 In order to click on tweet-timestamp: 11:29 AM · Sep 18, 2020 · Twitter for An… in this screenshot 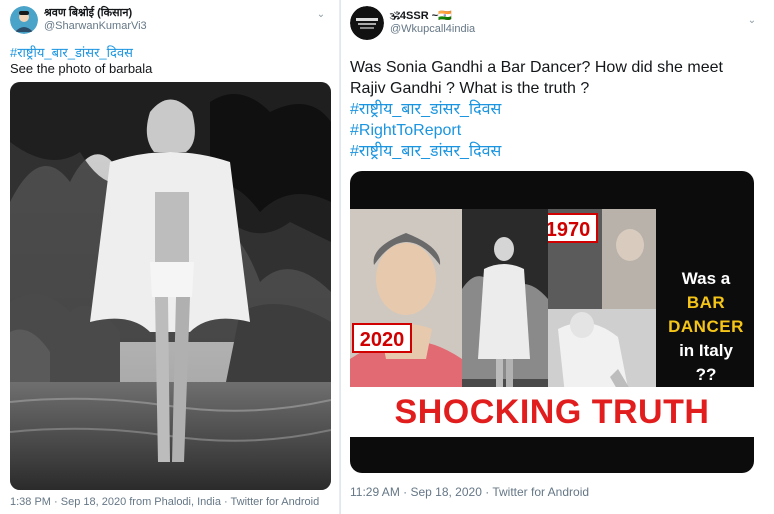, I will do `click(469, 492)`.